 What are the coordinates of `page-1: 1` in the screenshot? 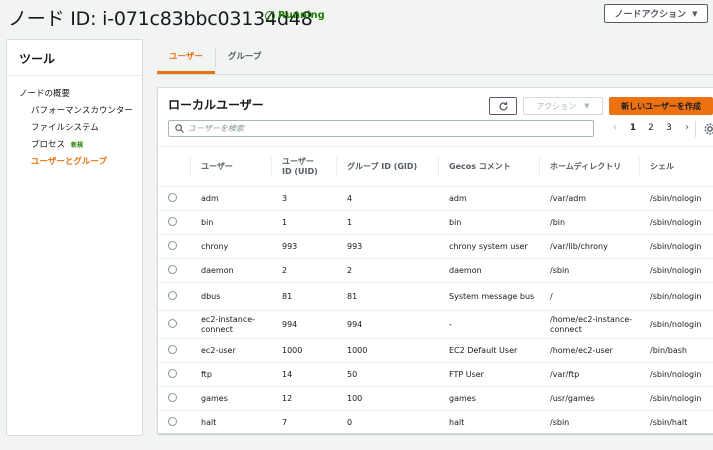 It's located at (633, 128).